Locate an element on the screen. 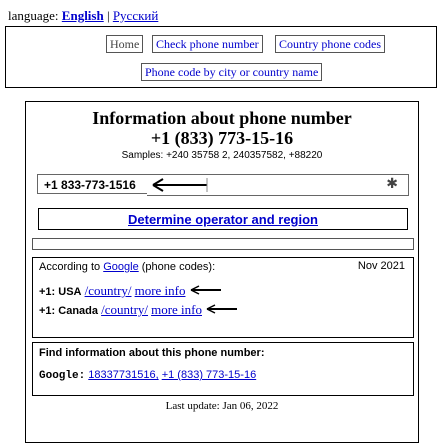  language-label: language: is located at coordinates (33, 15).